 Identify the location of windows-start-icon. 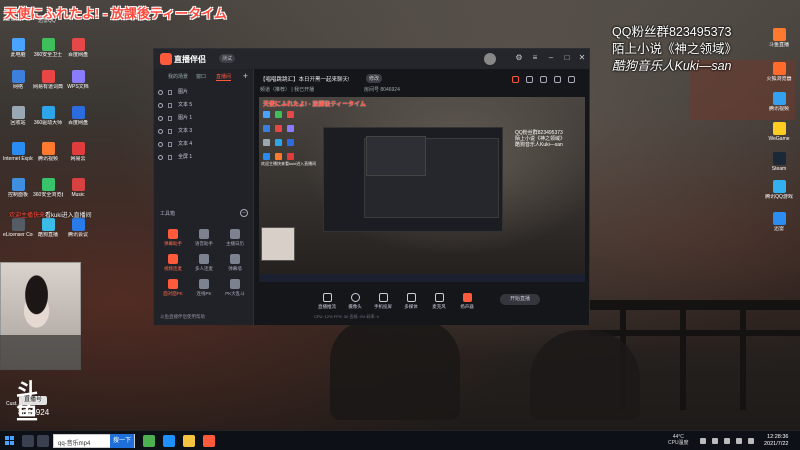
(10, 441).